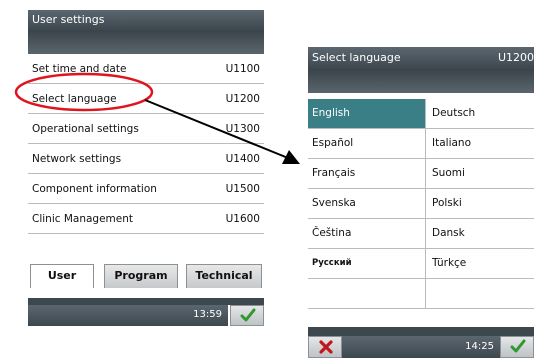 The image size is (534, 358). Describe the element at coordinates (146, 159) in the screenshot. I see `menu-item-network-settings: Network settings U1400` at that location.